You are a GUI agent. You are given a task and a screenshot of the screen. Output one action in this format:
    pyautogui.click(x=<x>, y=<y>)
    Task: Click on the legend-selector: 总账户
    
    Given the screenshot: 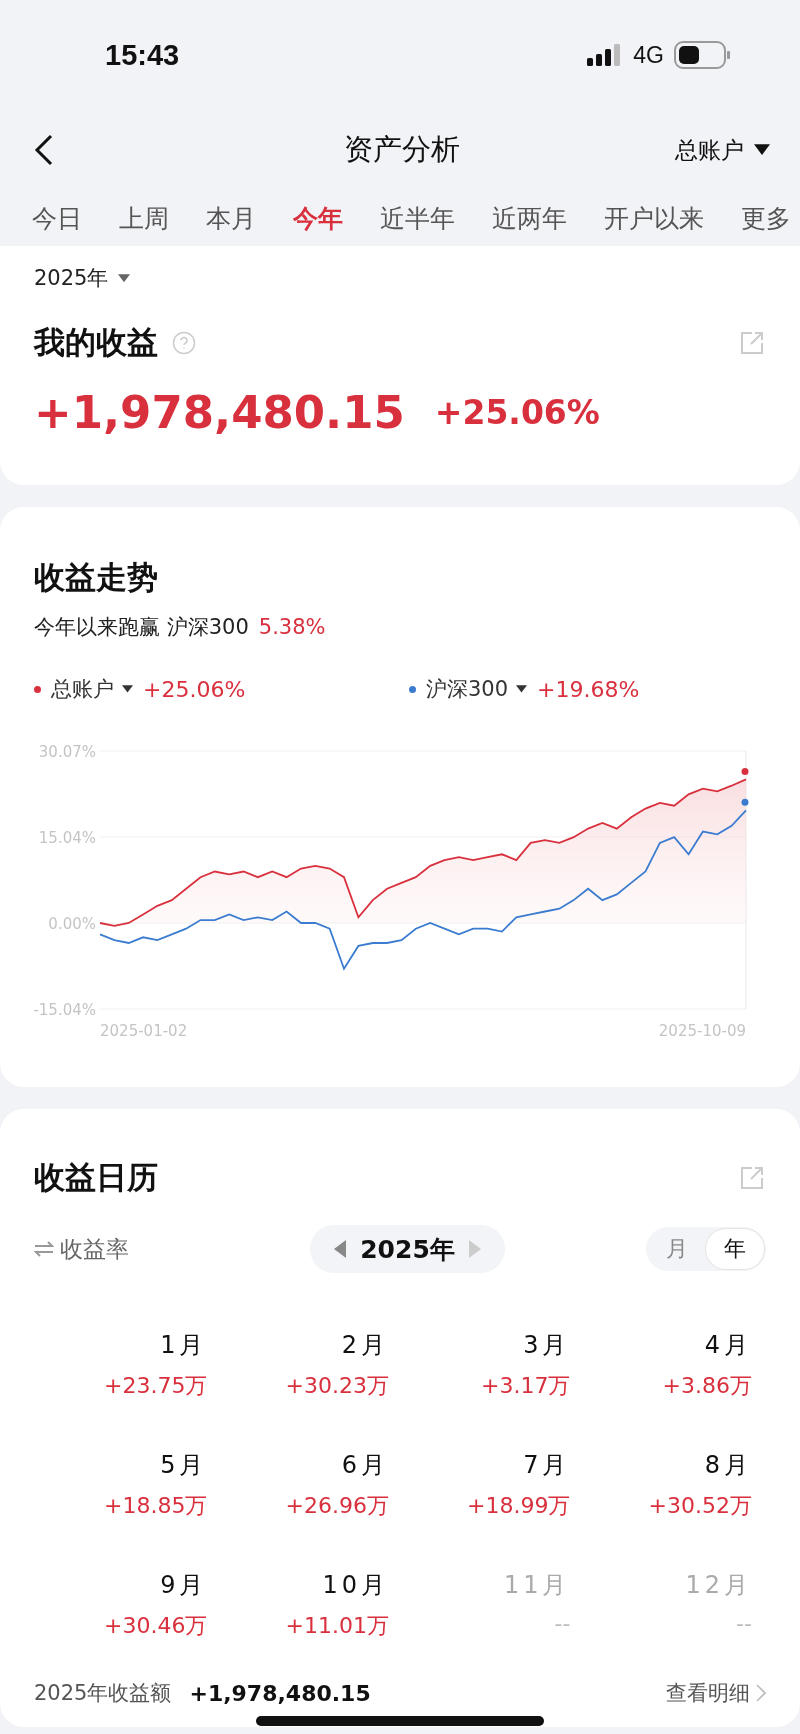 What is the action you would take?
    pyautogui.click(x=92, y=689)
    